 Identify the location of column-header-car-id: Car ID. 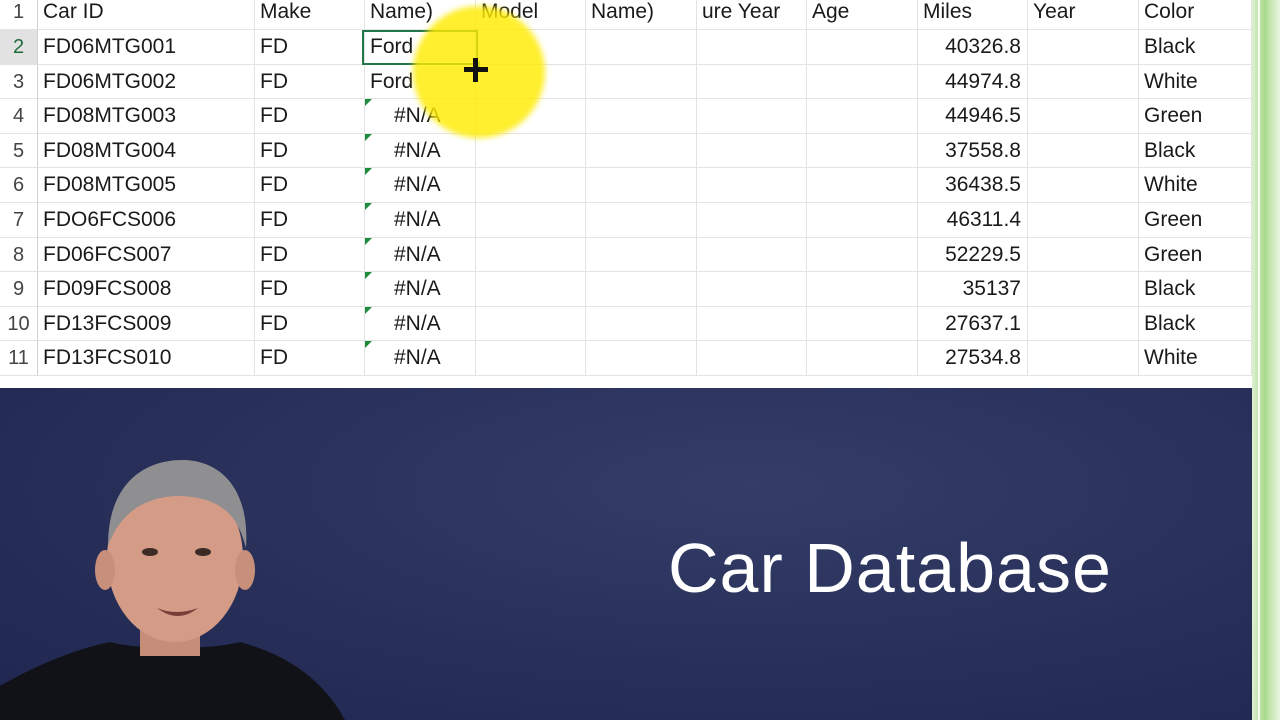
(146, 15).